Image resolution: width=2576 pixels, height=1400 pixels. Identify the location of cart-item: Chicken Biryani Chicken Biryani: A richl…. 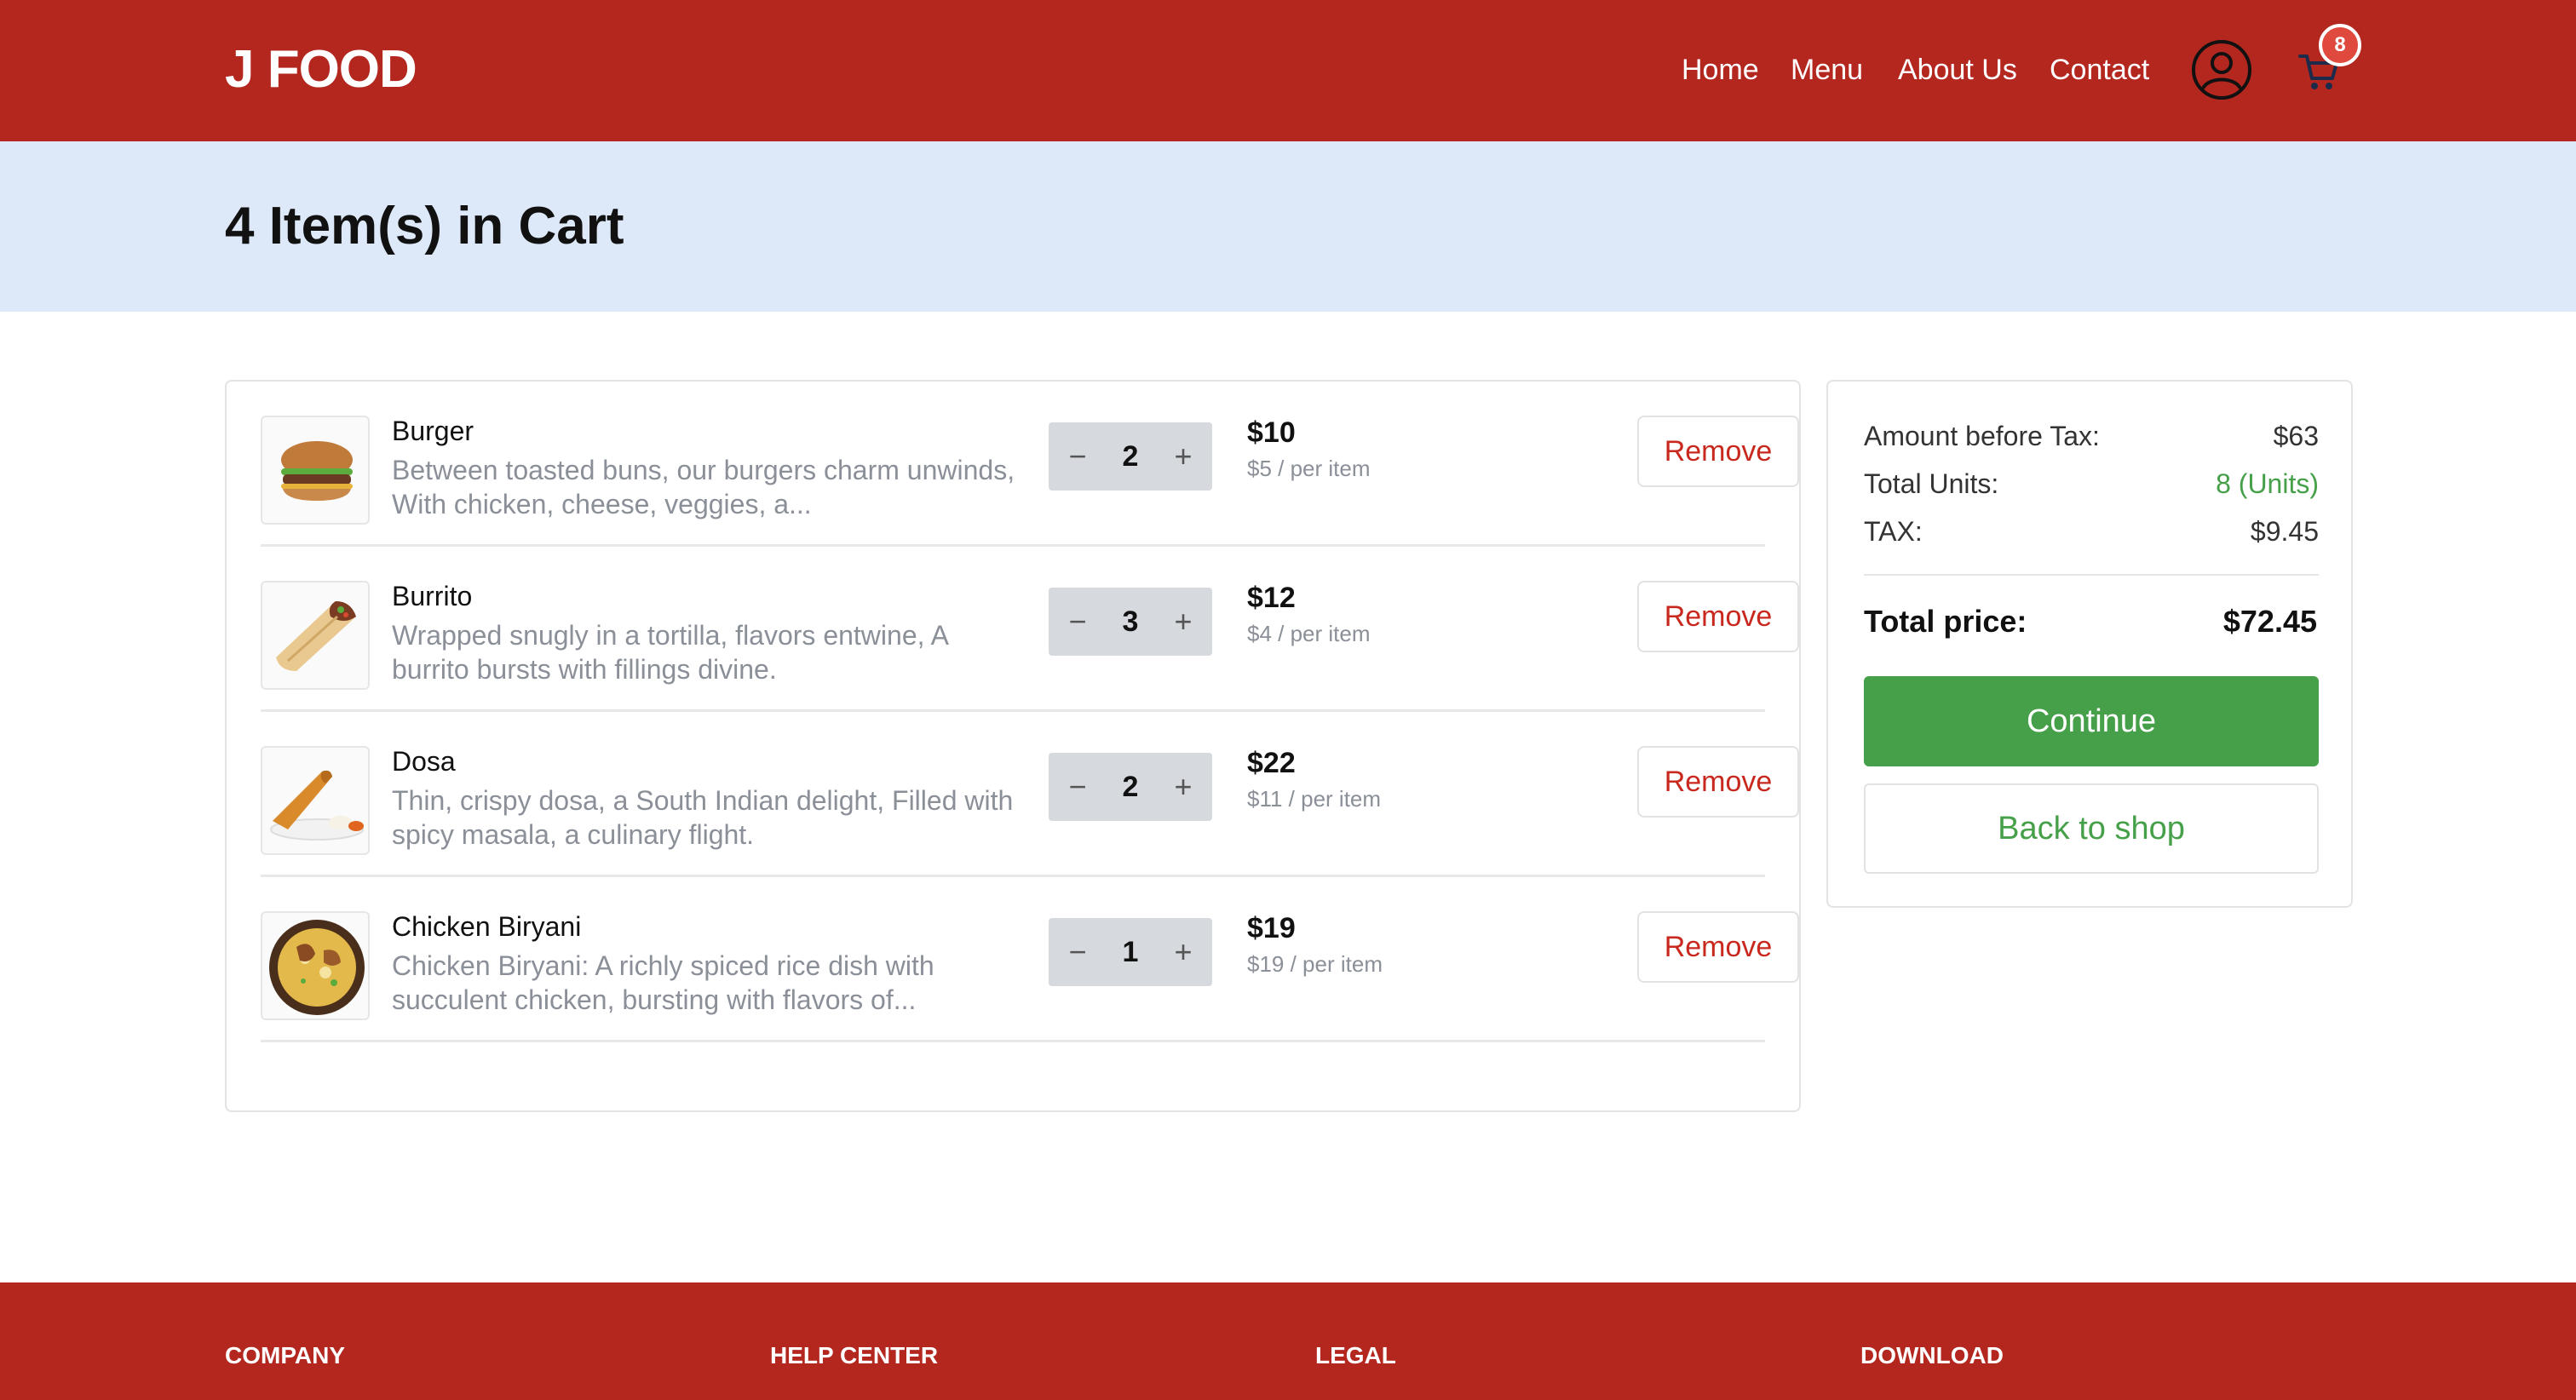
(1030, 960).